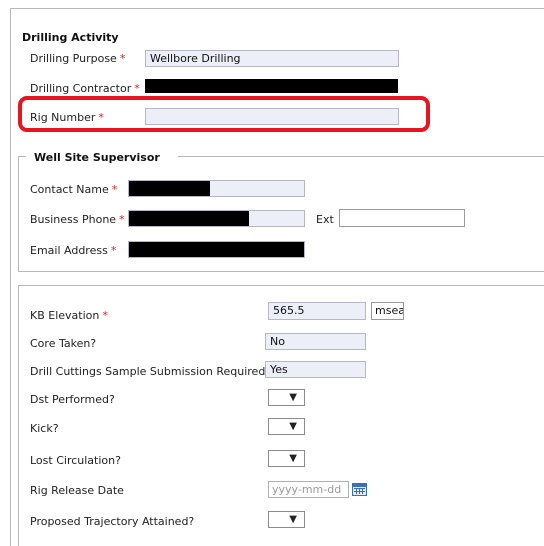 This screenshot has height=546, width=544. I want to click on business-phone-label: Business Phone *, so click(77, 219).